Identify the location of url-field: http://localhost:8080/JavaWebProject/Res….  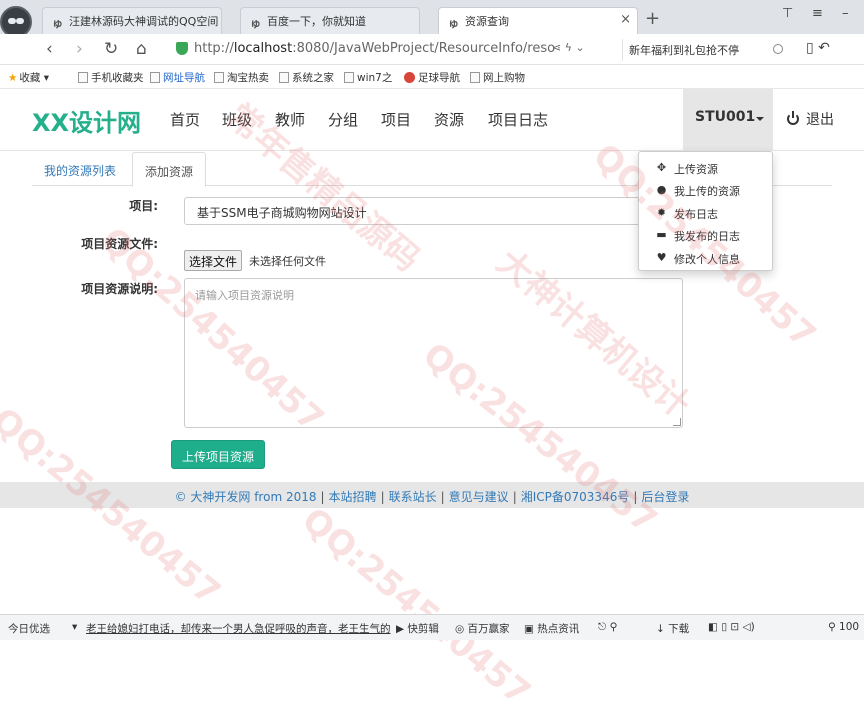
(392, 49).